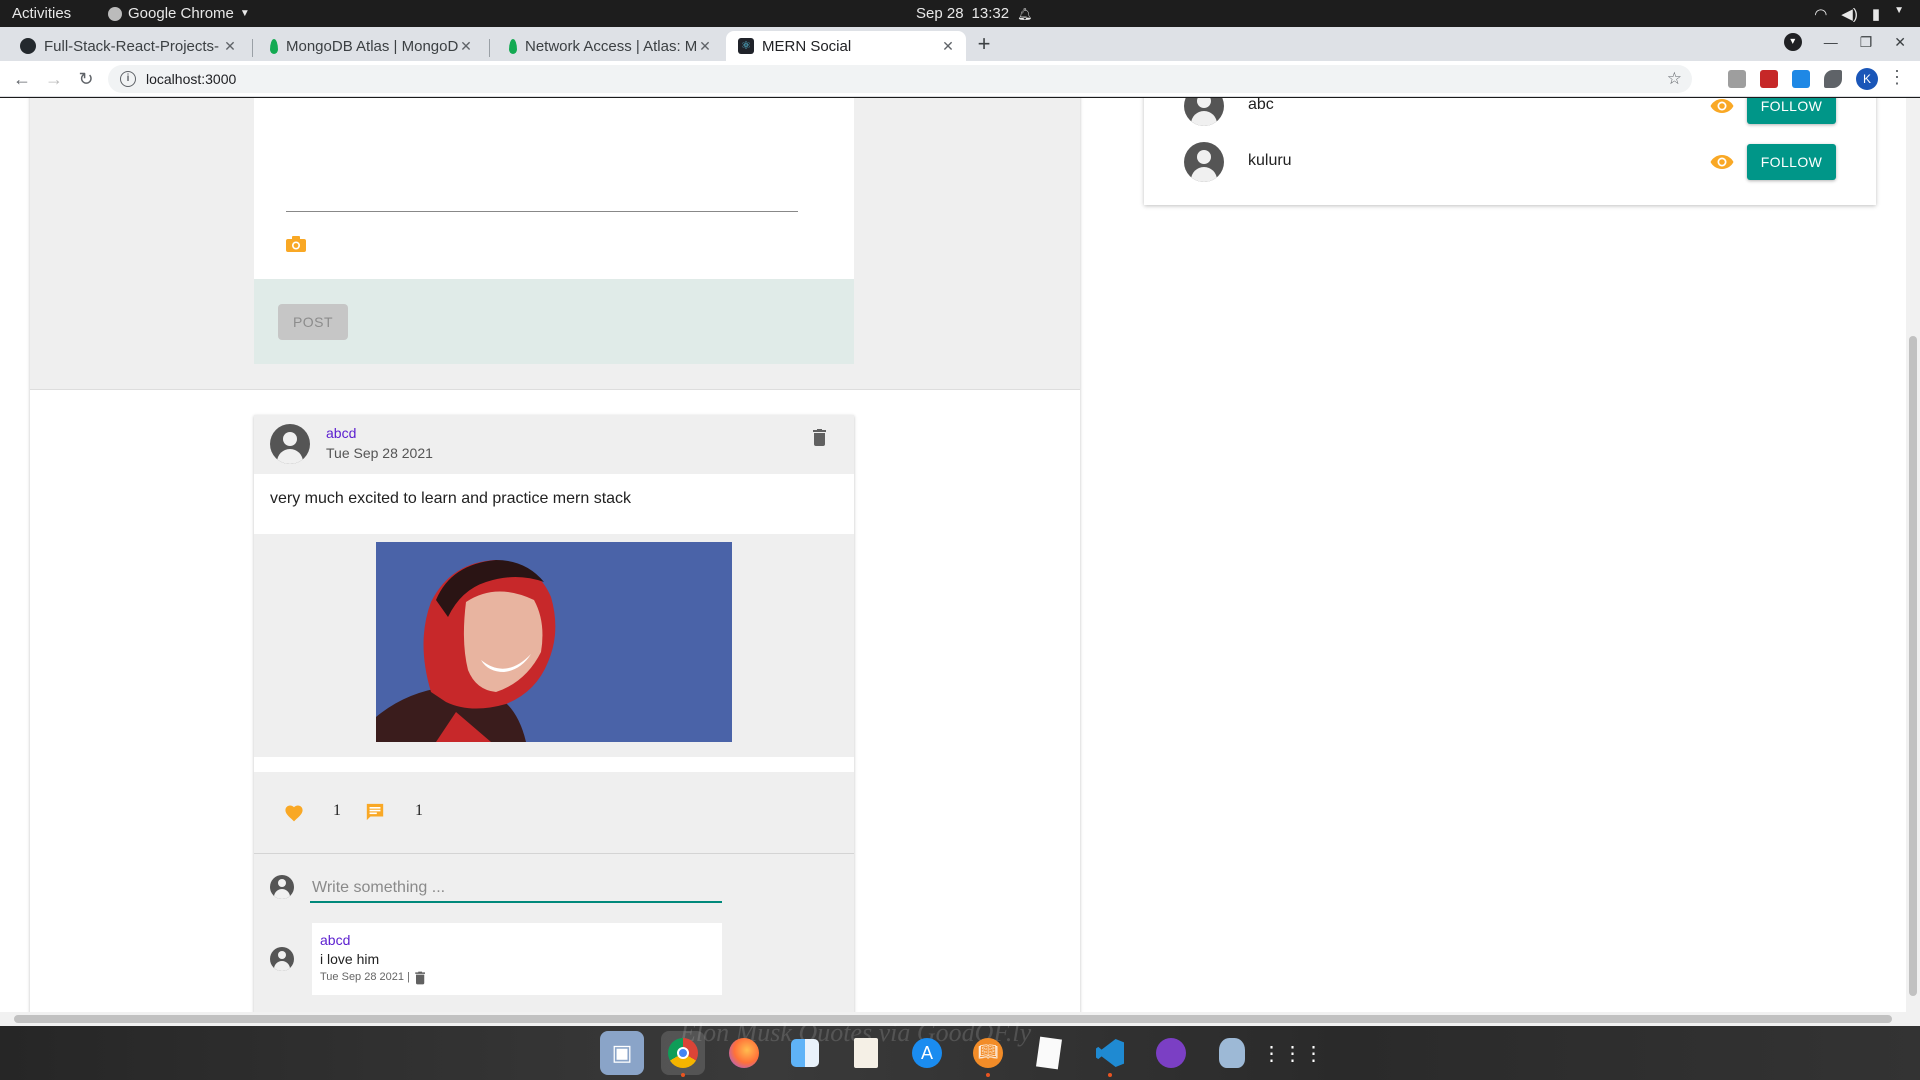 The height and width of the screenshot is (1080, 1920). What do you see at coordinates (542, 211) in the screenshot?
I see `post-text-field-underline` at bounding box center [542, 211].